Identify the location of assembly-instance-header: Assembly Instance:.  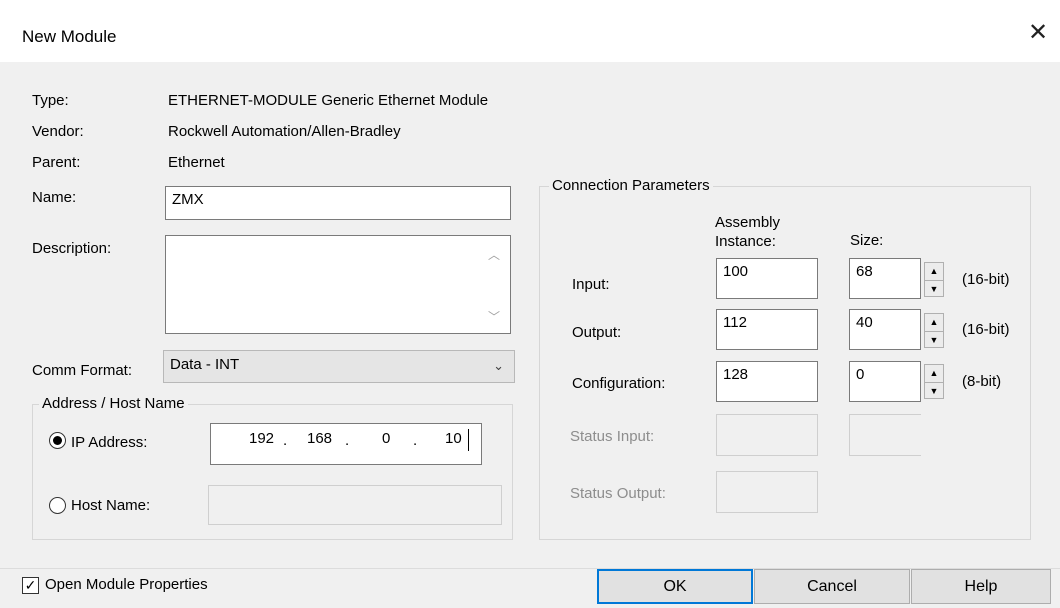
(748, 232).